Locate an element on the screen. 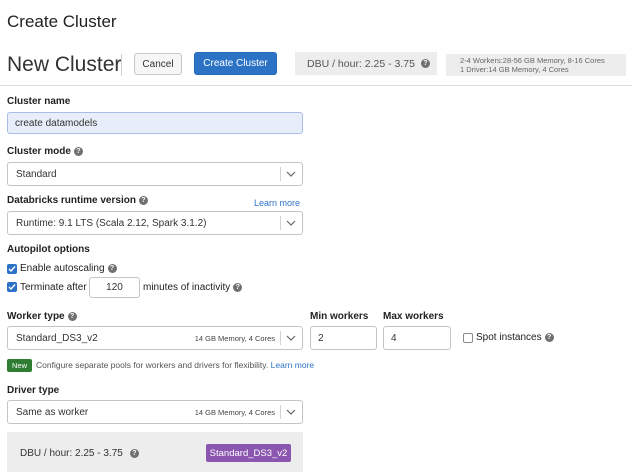 The width and height of the screenshot is (632, 475). new-badge: New is located at coordinates (19, 365).